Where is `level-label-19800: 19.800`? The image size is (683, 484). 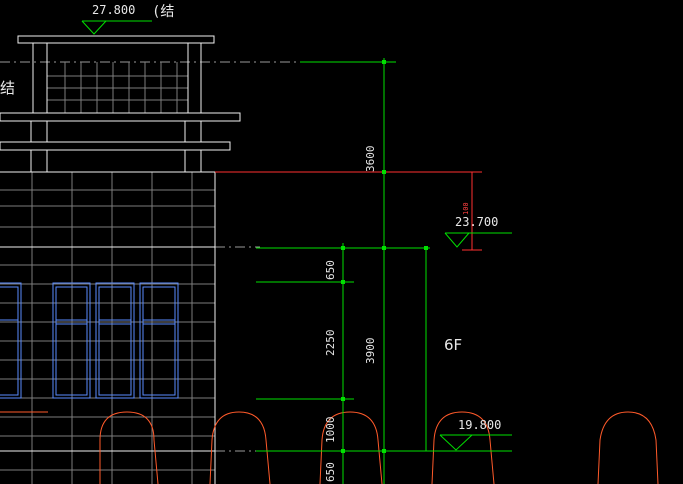 level-label-19800: 19.800 is located at coordinates (480, 425).